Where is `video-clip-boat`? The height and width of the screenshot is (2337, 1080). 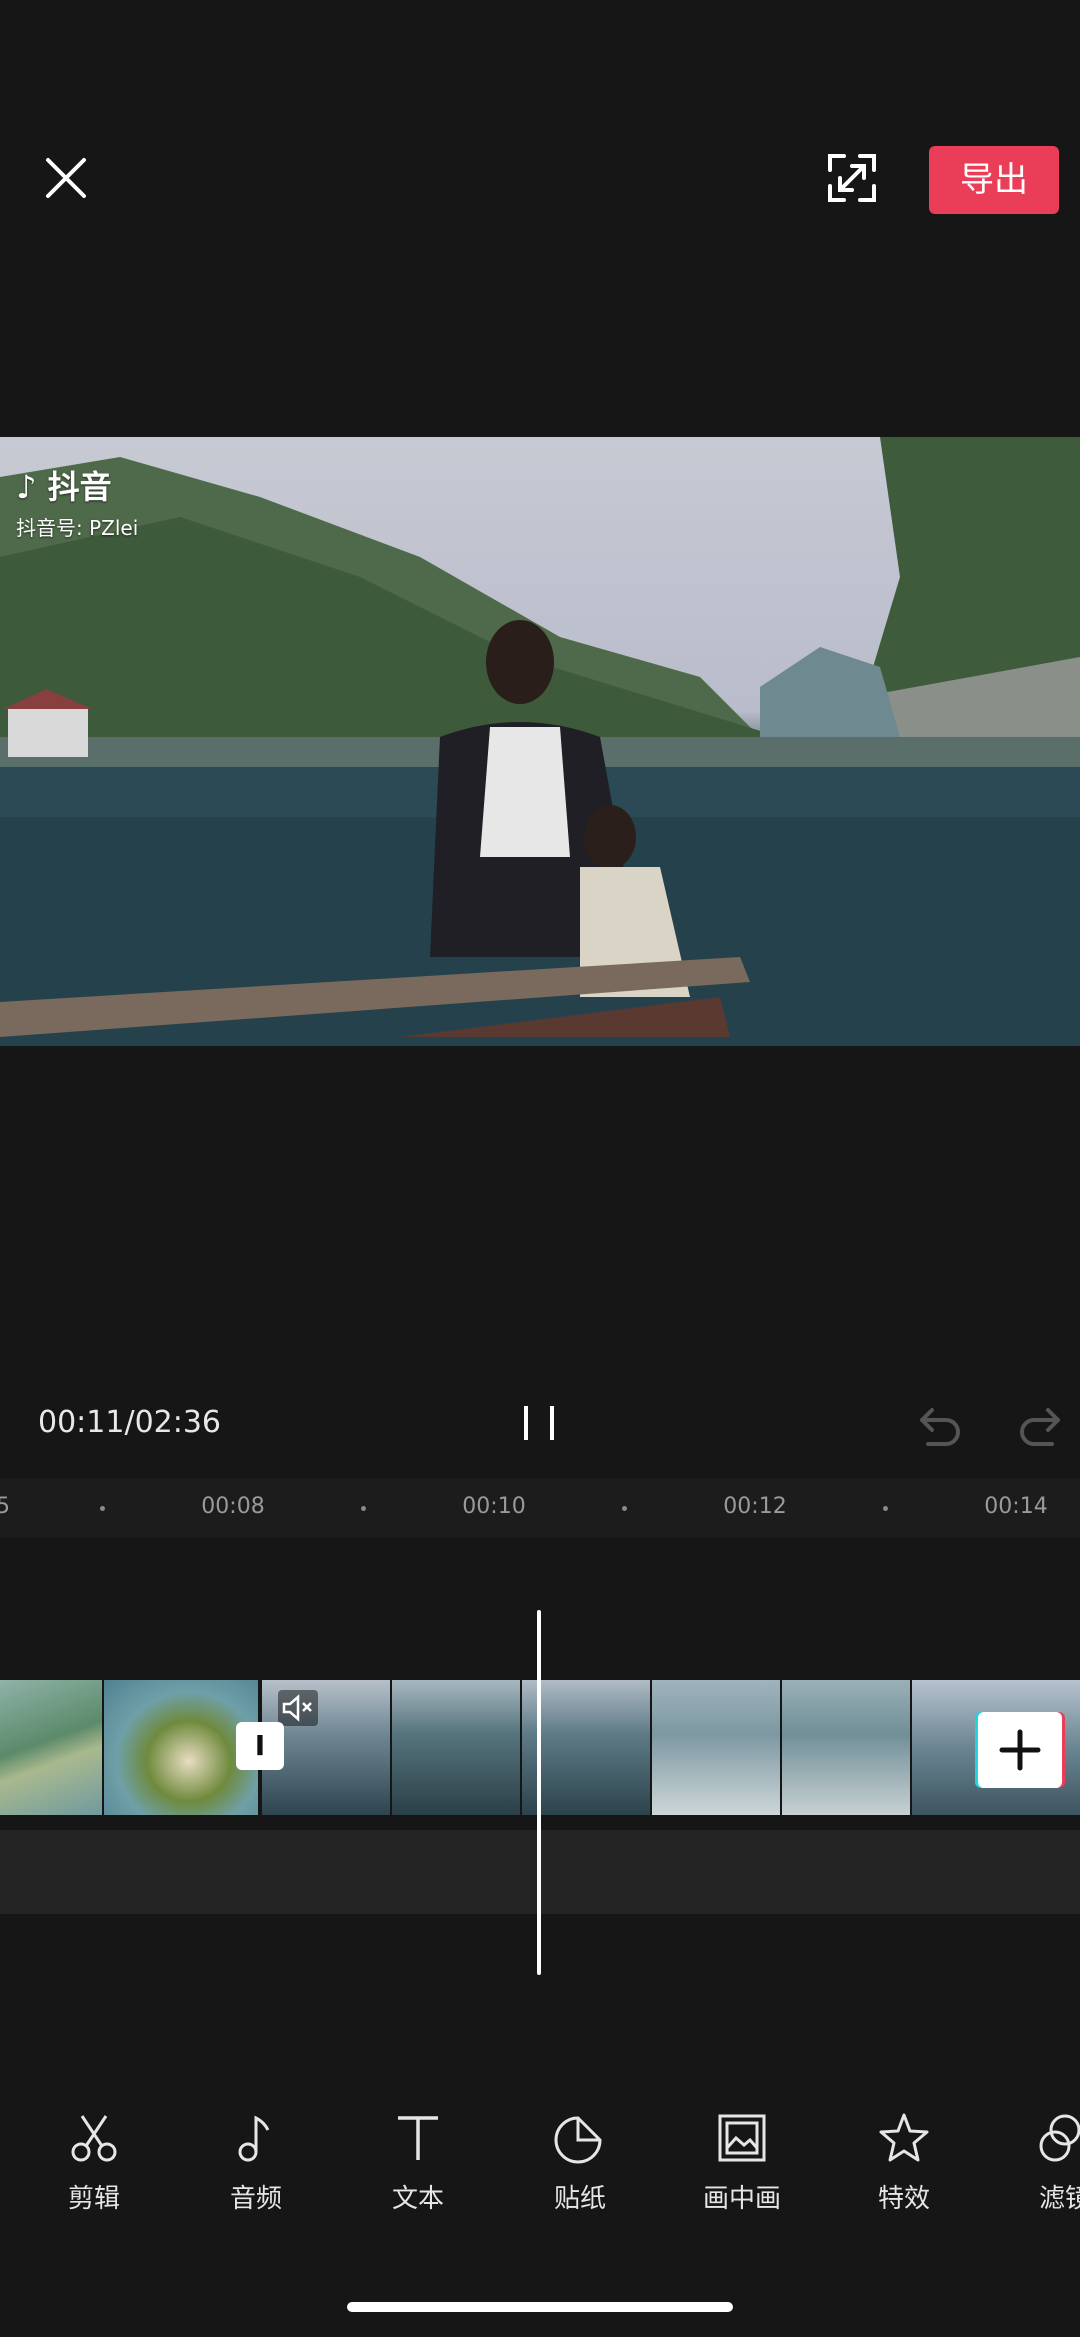
video-clip-boat is located at coordinates (671, 1747).